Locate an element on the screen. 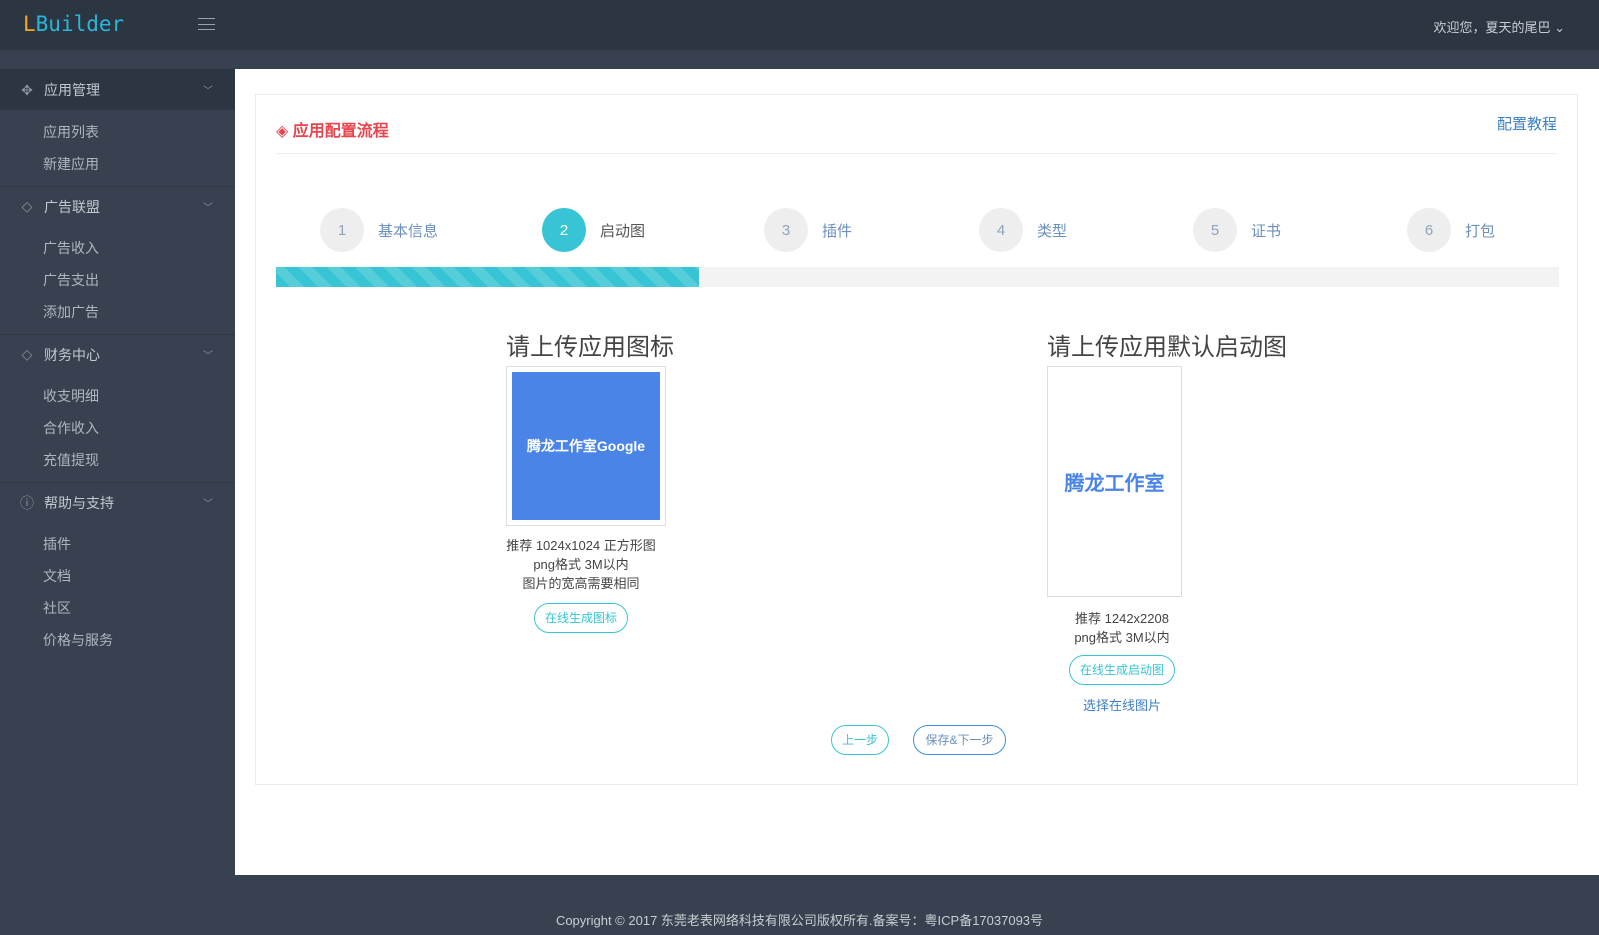  save-next-button: 保存&下一步 is located at coordinates (959, 740).